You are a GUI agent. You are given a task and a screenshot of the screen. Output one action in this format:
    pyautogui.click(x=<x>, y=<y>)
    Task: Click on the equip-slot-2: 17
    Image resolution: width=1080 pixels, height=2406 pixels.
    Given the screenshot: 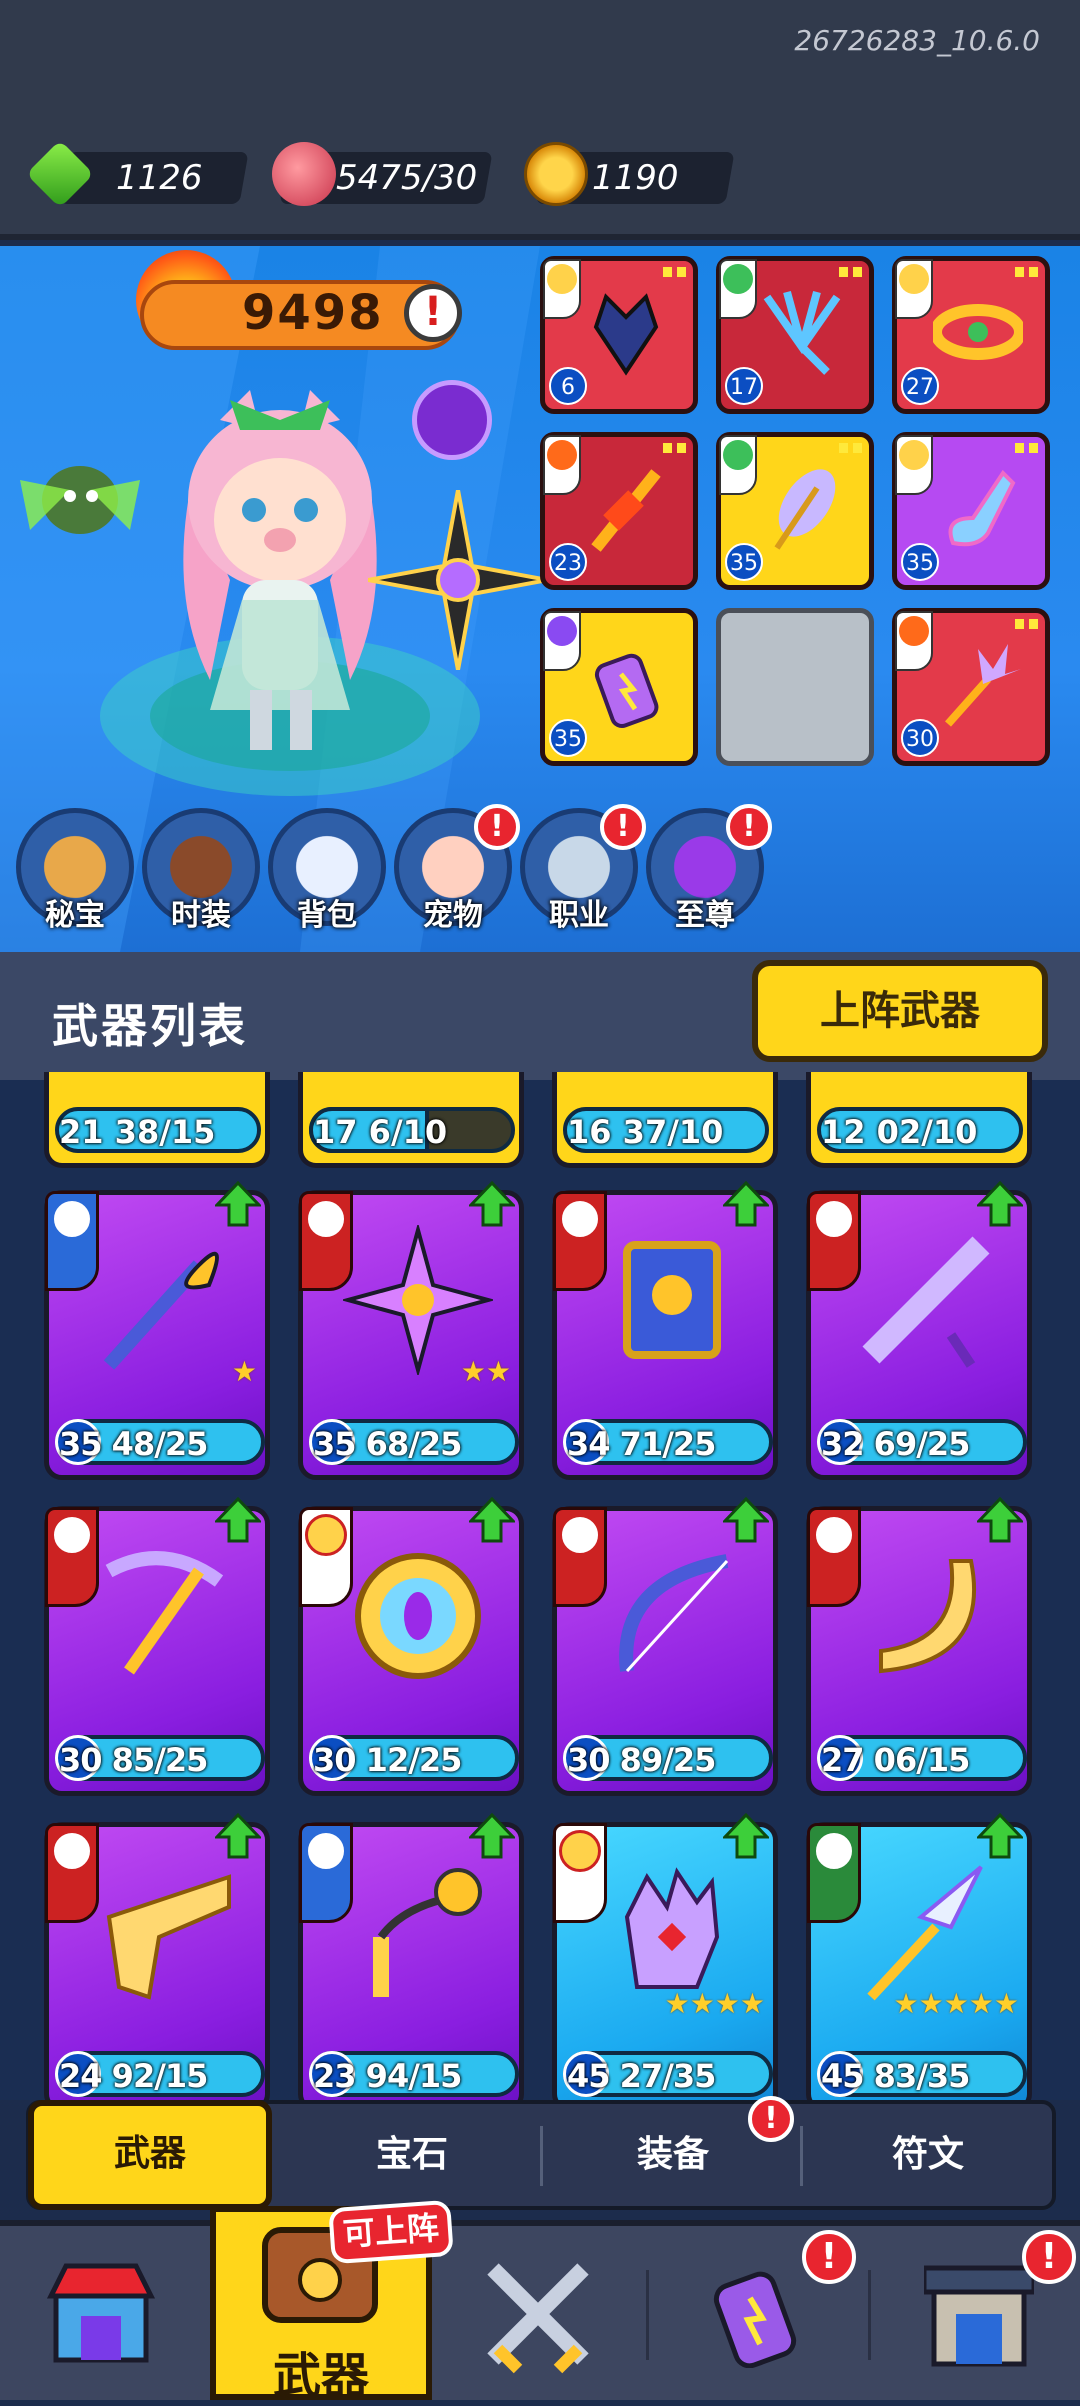 What is the action you would take?
    pyautogui.click(x=795, y=335)
    